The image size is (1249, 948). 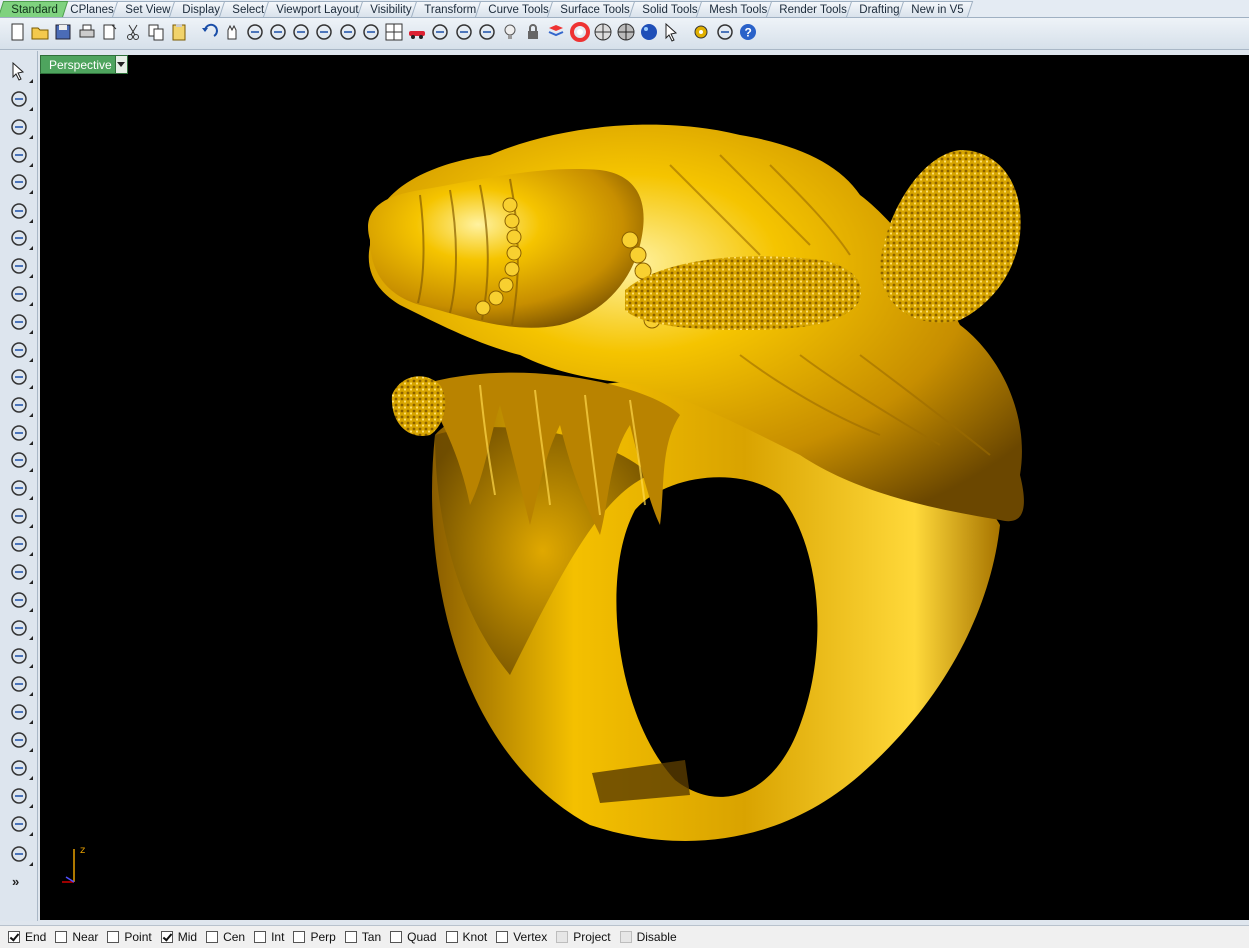 I want to click on properties-button, so click(x=487, y=34).